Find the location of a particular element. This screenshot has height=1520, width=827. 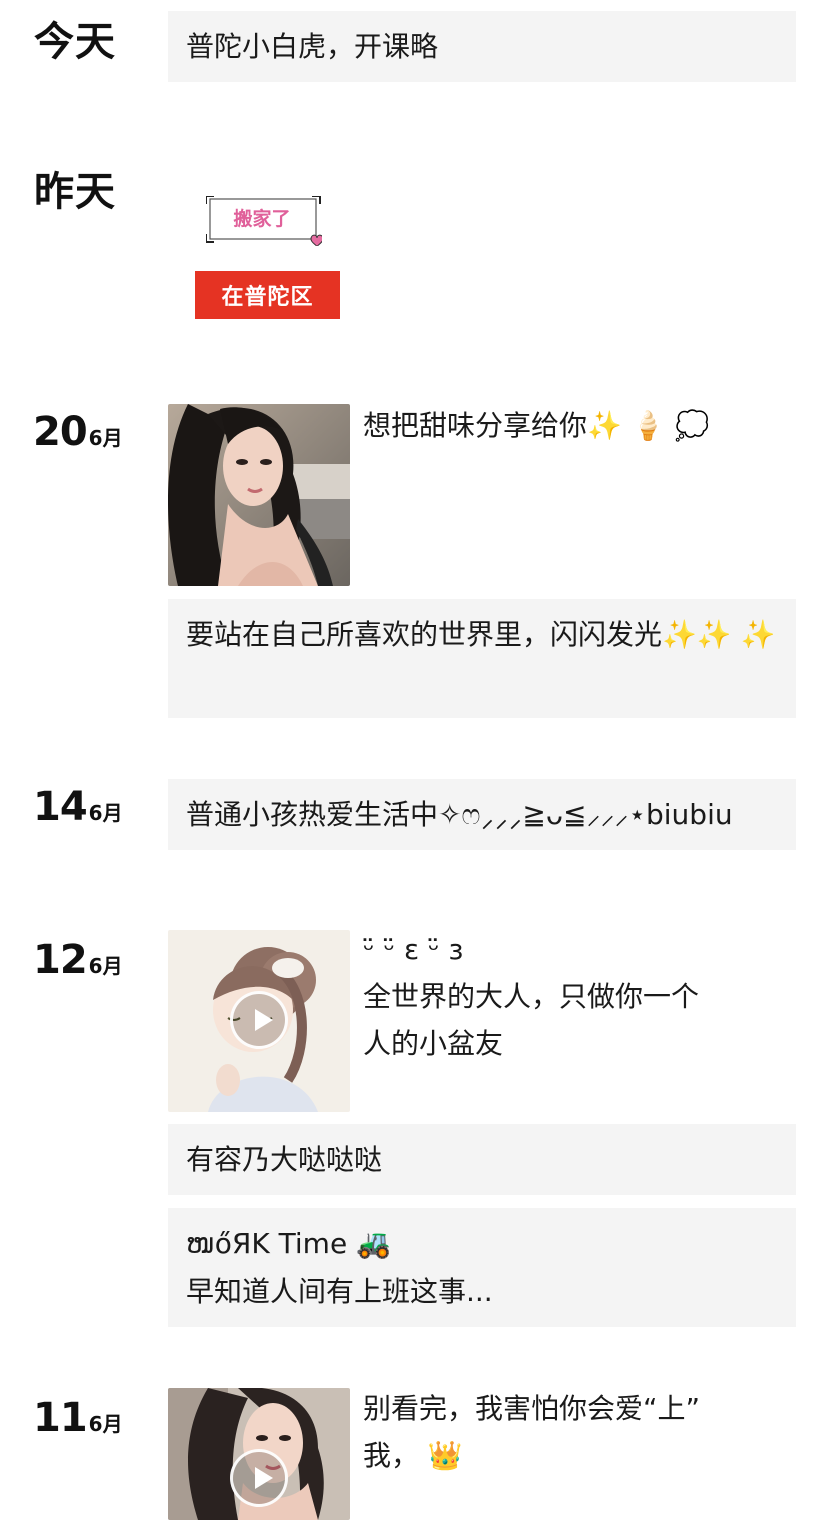

post-jun12-caption: ᵕ̈ ᵕ̈ ε ᵕ̈ ɜ 全世界的大人，只做你一个 人的小盆友 is located at coordinates (578, 996).